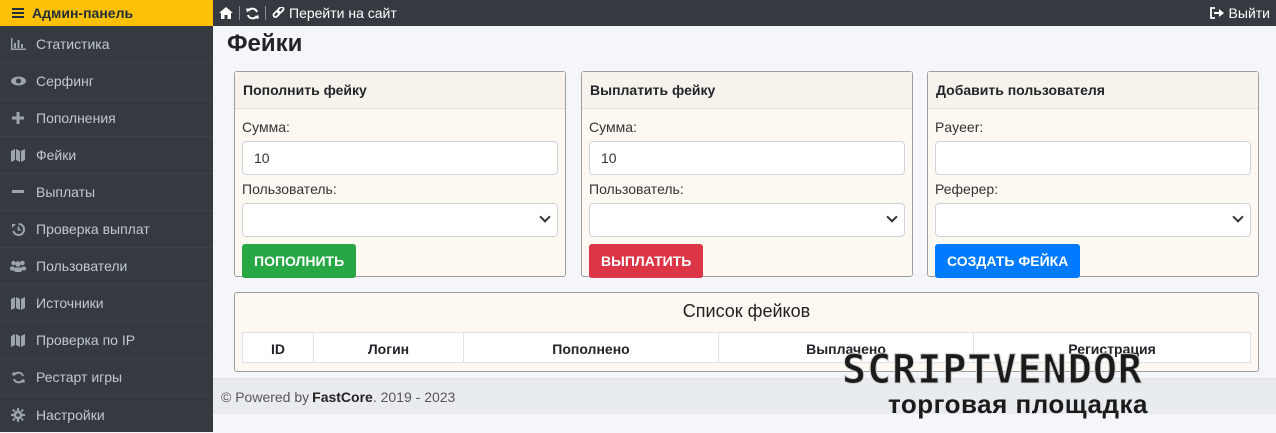  I want to click on footer-prefix: © Powered by, so click(265, 396).